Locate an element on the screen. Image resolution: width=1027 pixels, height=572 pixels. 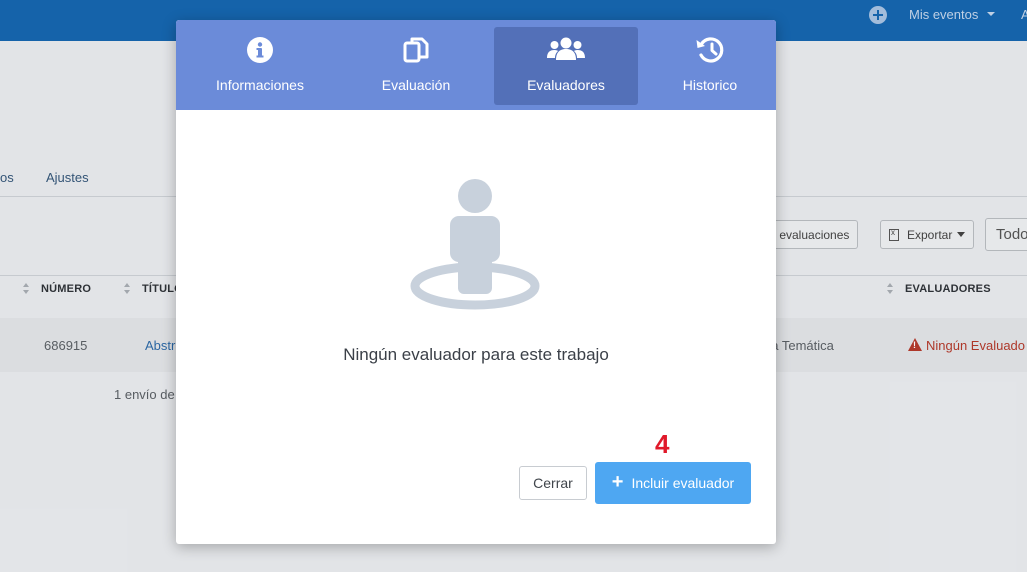
empty-state-message: Ningún evaluador para este trabajo is located at coordinates (476, 354).